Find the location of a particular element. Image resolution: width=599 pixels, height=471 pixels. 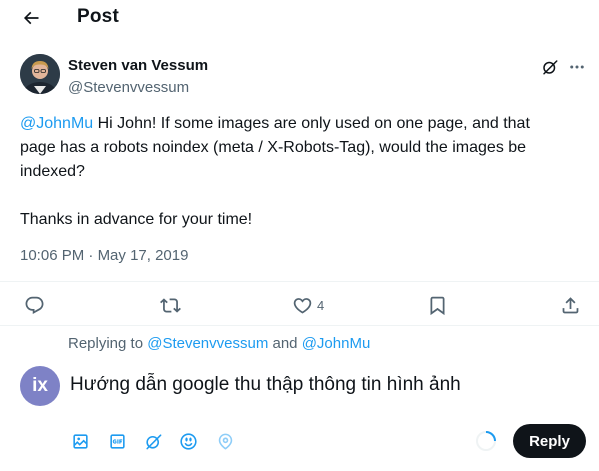

reply-button: Reply is located at coordinates (549, 441).